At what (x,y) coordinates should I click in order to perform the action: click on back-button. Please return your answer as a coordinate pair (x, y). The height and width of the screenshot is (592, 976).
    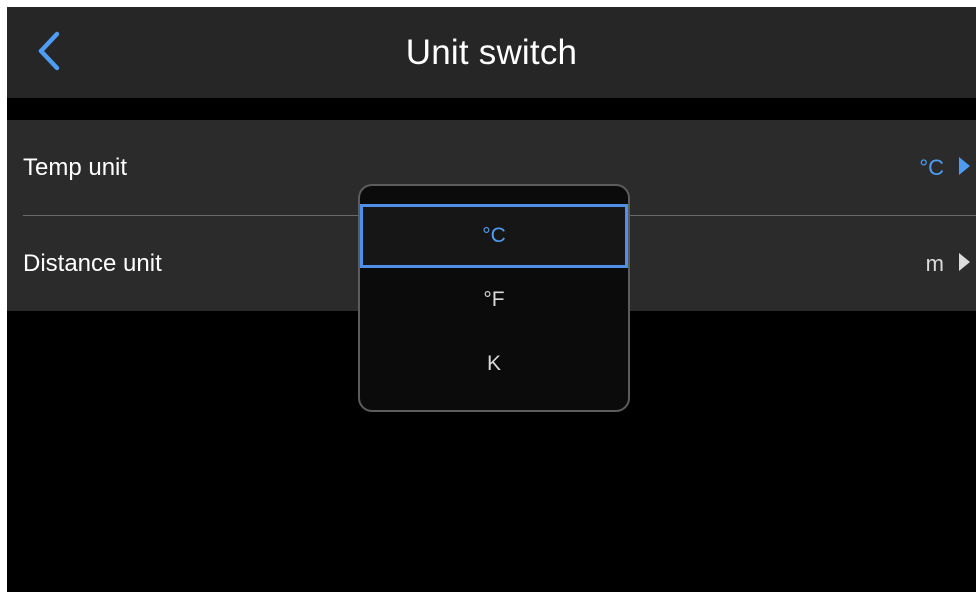
    Looking at the image, I should click on (49, 51).